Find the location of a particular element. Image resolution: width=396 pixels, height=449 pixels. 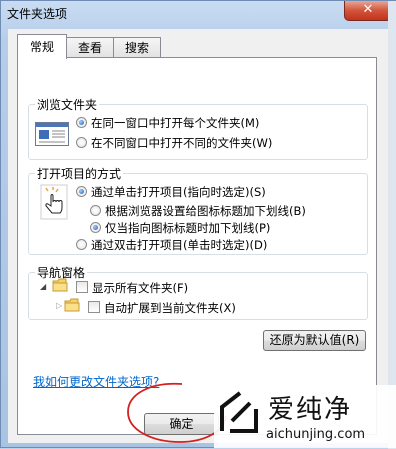

watermark-url: aichunjing.com is located at coordinates (316, 434).